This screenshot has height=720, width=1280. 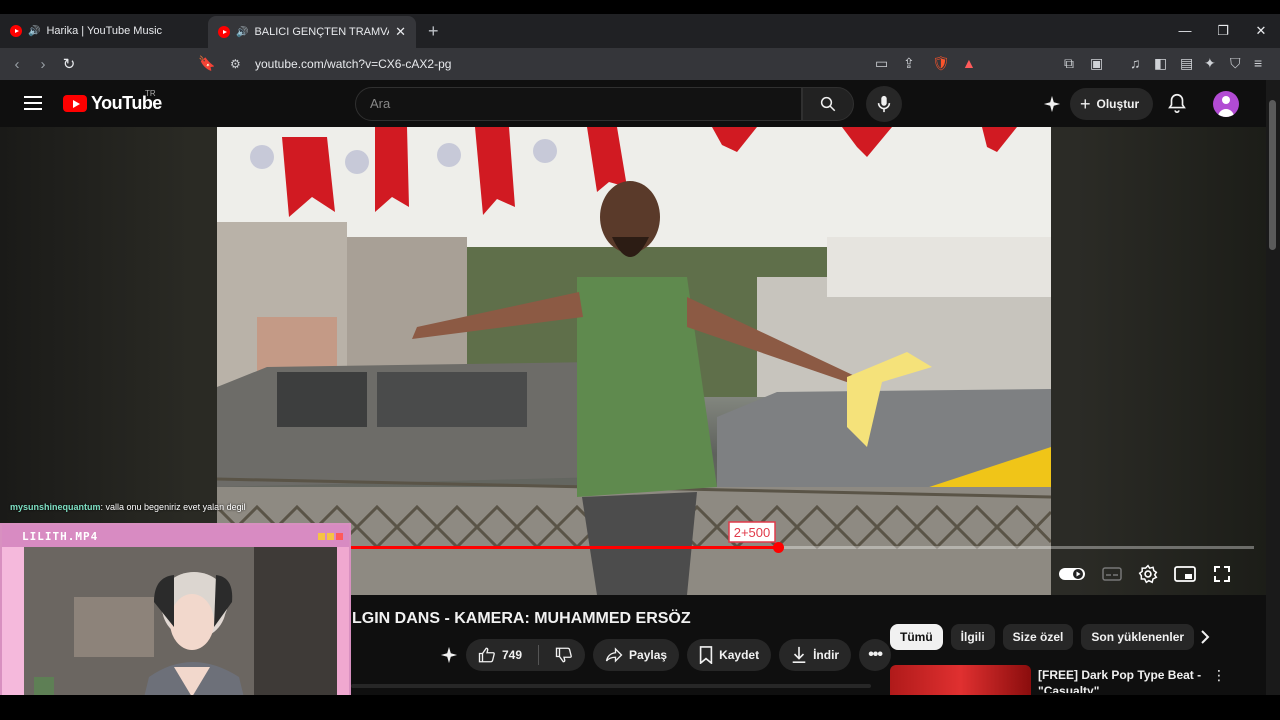 What do you see at coordinates (909, 63) in the screenshot?
I see `share-icon: ⇪` at bounding box center [909, 63].